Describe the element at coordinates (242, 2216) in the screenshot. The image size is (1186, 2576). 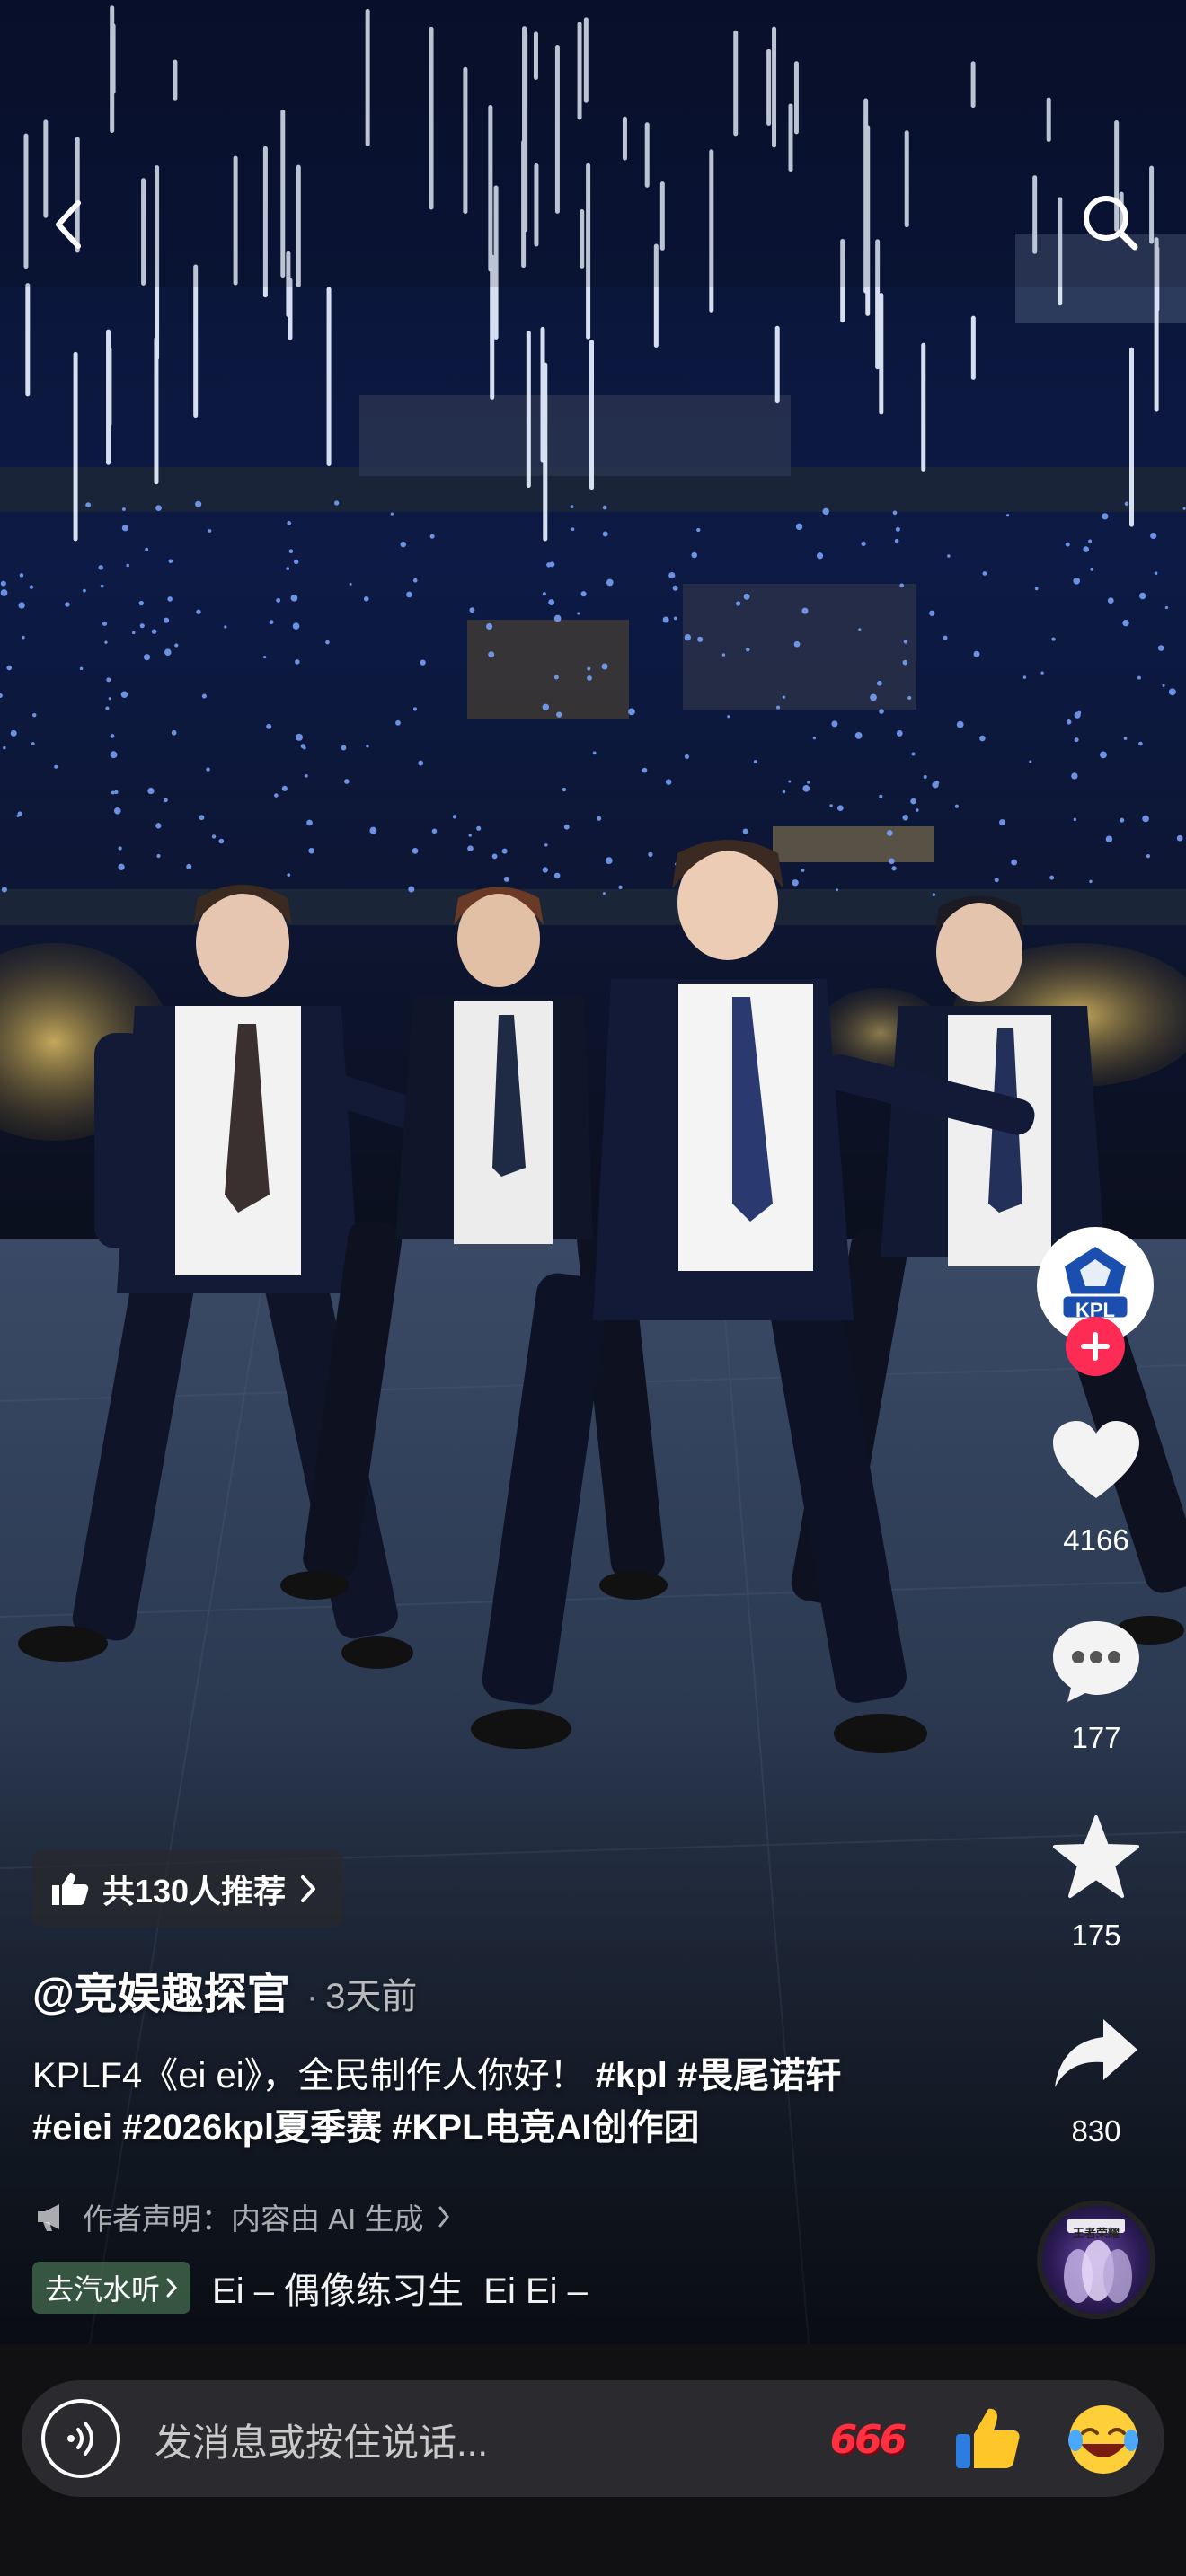
I see `ai-notice: 作者声明：内容由 AI 生成` at that location.